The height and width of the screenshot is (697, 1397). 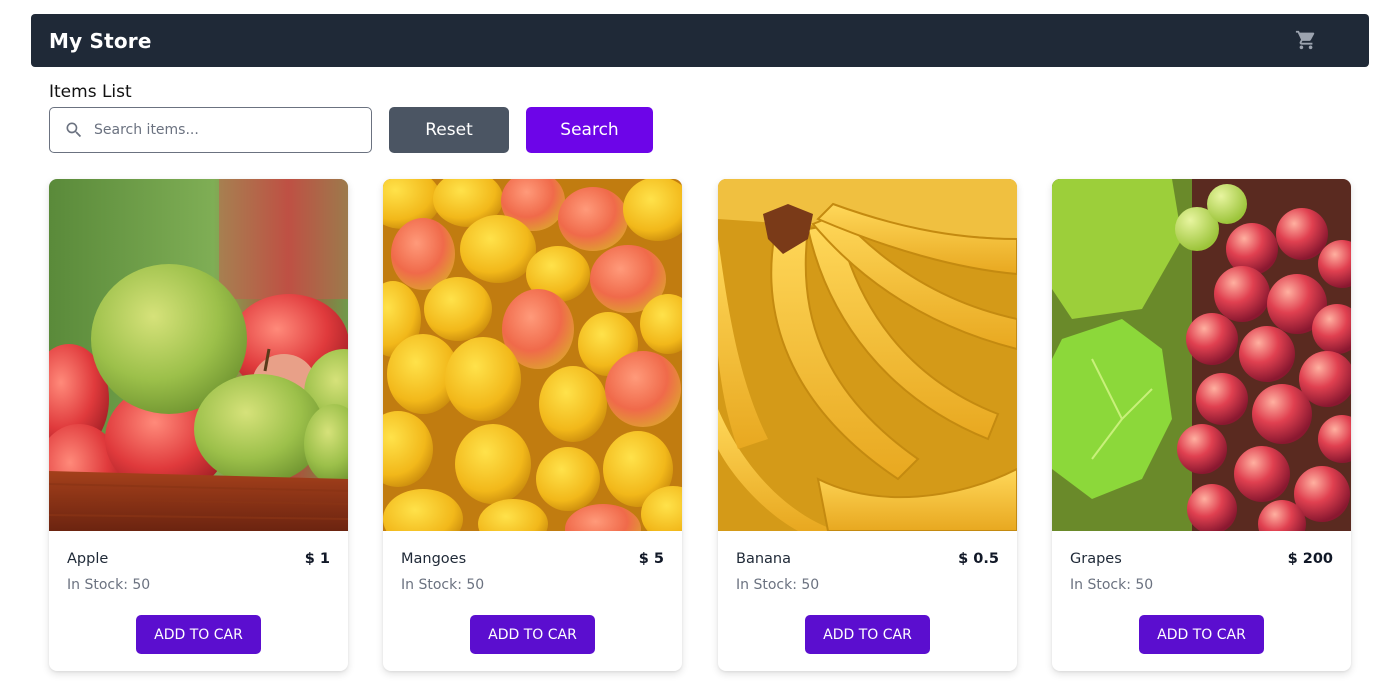 What do you see at coordinates (763, 559) in the screenshot?
I see `product-name: Banana` at bounding box center [763, 559].